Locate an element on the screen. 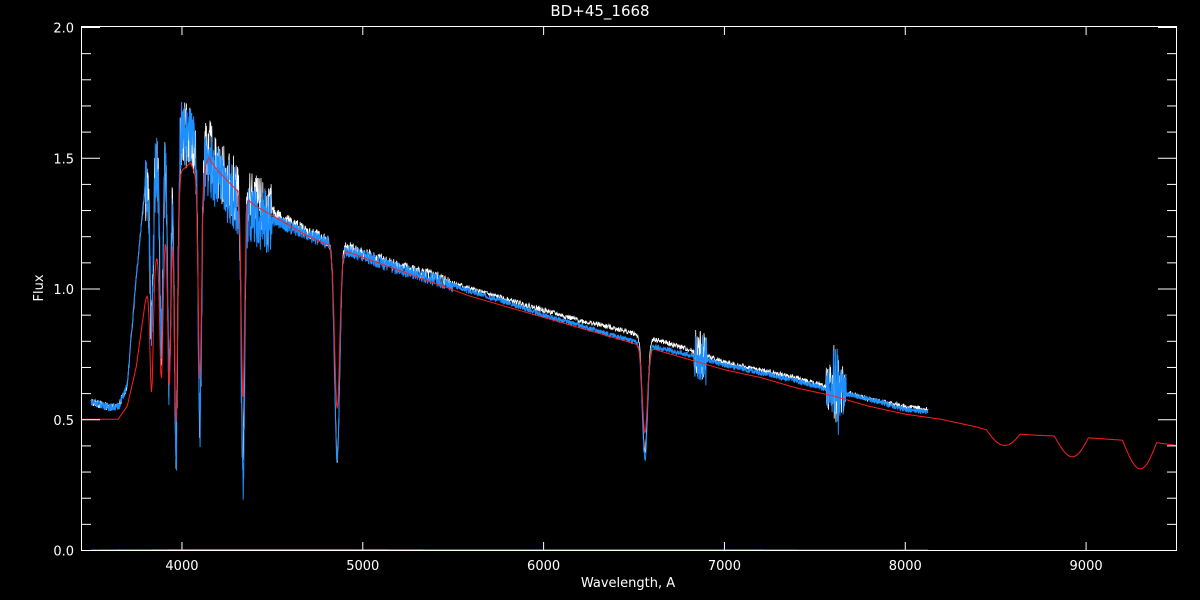 The width and height of the screenshot is (1200, 600). y-tick-label: 0.0 is located at coordinates (63, 552).